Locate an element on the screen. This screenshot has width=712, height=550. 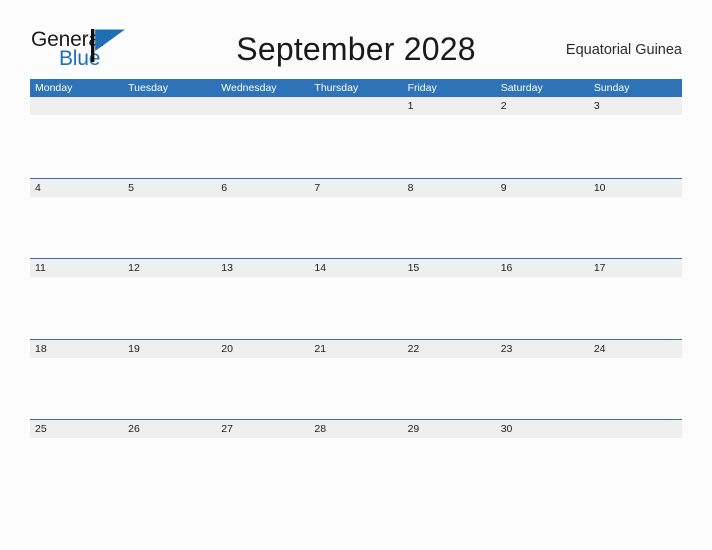
day-cell: 27 is located at coordinates (262, 429).